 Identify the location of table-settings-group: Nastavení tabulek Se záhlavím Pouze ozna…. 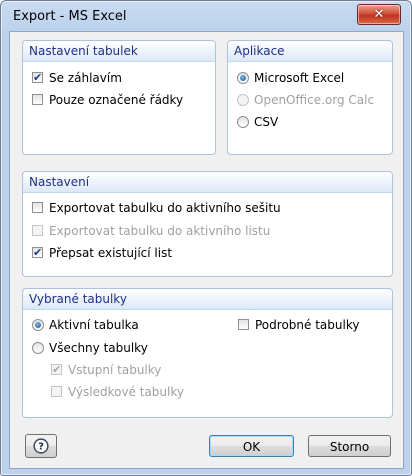
(119, 97).